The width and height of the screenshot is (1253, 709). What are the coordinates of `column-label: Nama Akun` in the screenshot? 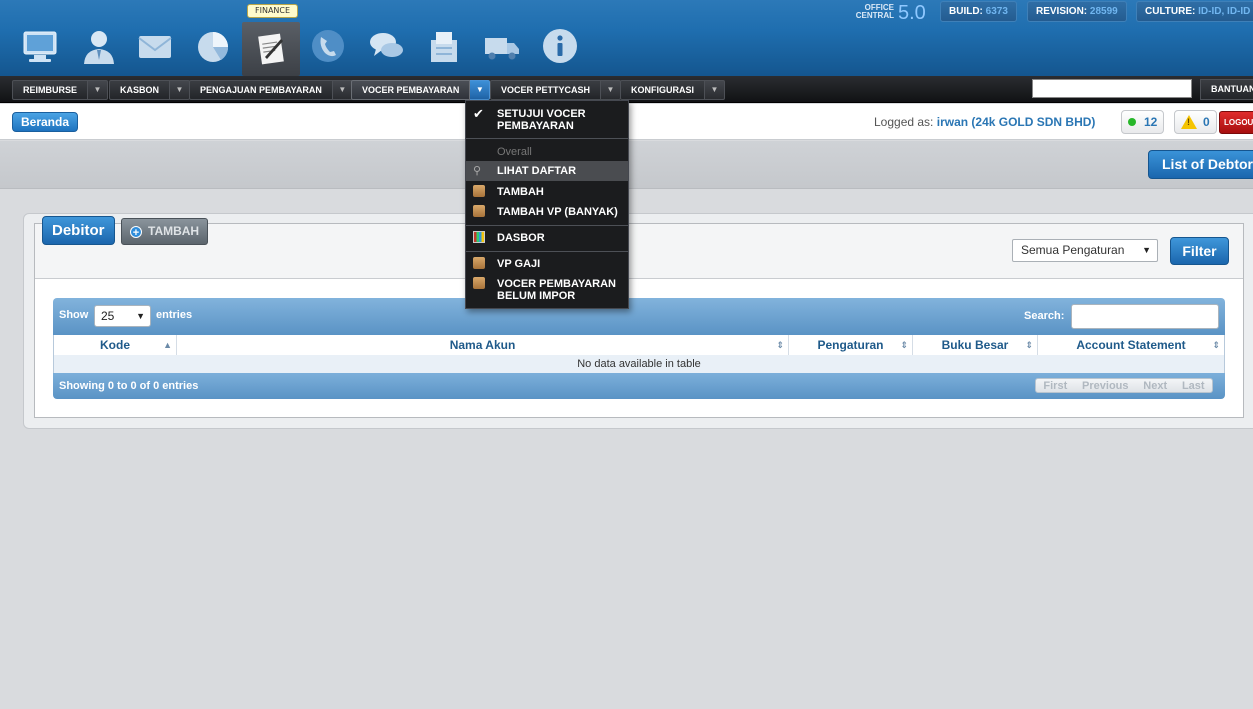 It's located at (482, 345).